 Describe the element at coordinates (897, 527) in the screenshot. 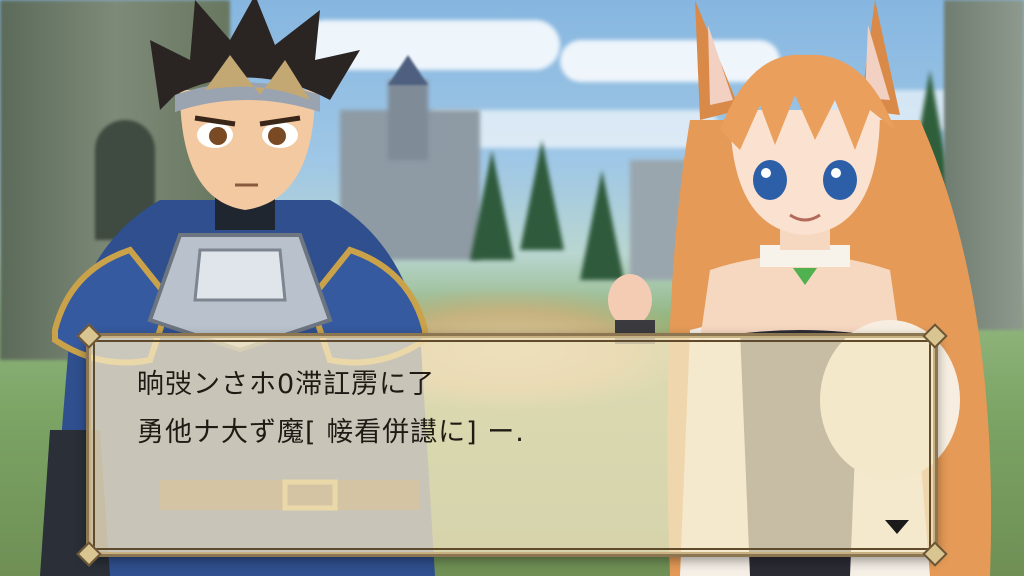

I see `triangle-down-icon` at that location.